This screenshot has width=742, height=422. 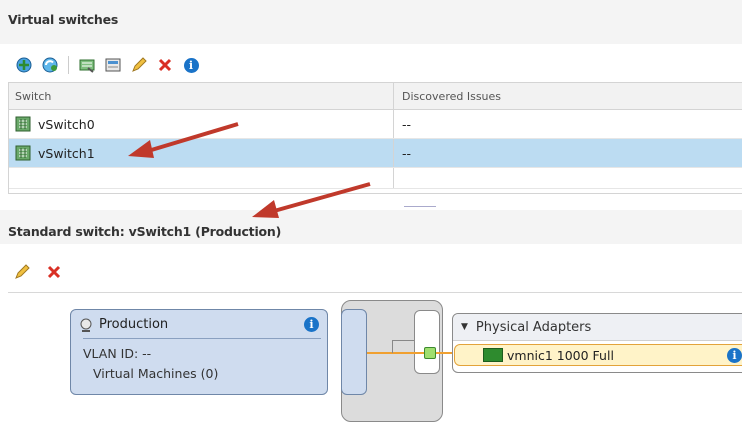 I want to click on portgroup-name: Production, so click(x=134, y=324).